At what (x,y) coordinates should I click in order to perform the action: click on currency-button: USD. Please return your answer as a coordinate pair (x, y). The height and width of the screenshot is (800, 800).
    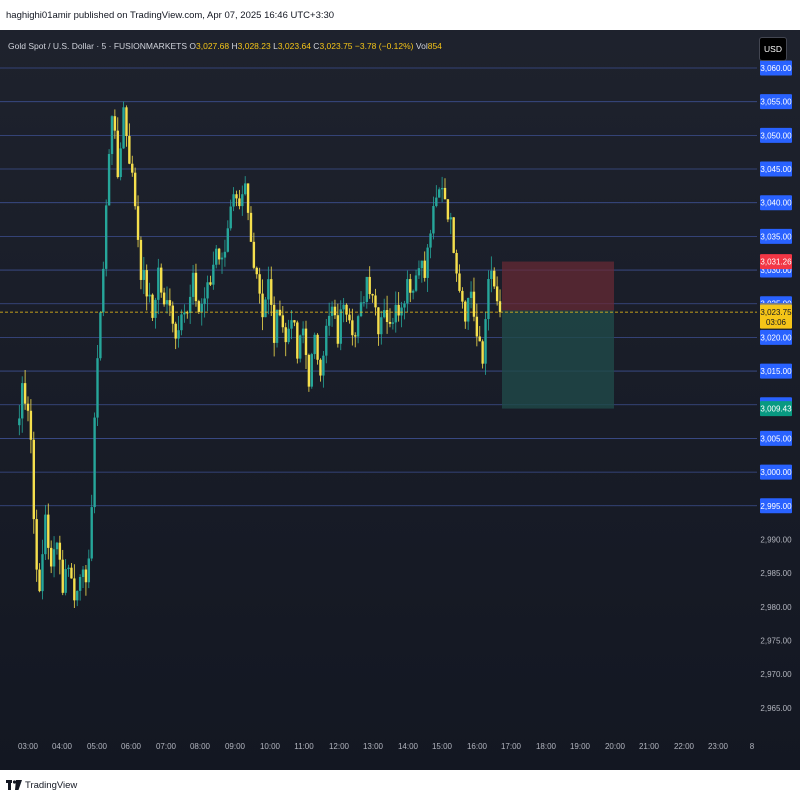
    Looking at the image, I should click on (773, 49).